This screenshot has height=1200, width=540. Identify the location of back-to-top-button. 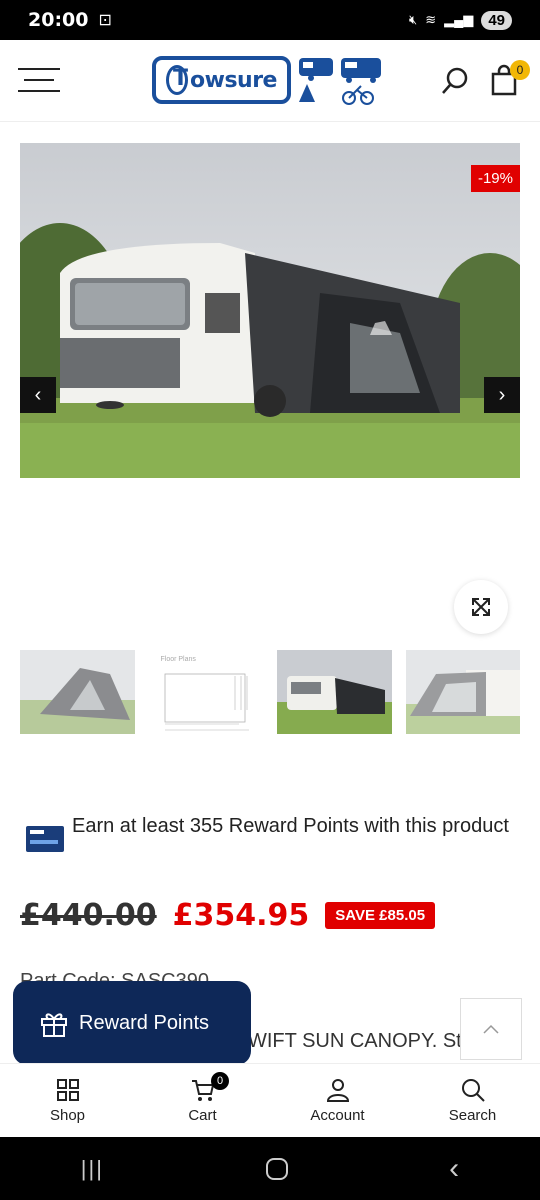
(491, 1029).